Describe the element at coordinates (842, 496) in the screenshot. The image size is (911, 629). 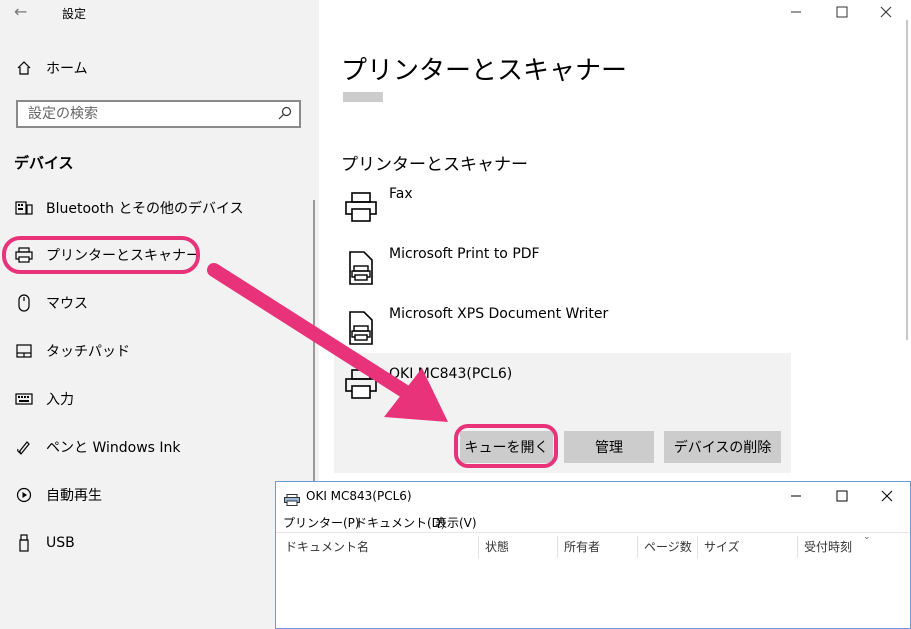
I see `queue-maximize-button` at that location.